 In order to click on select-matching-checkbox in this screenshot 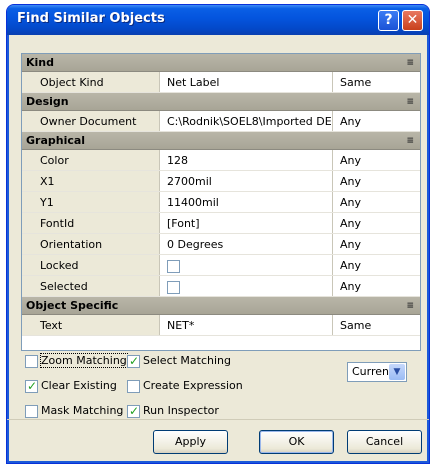, I will do `click(133, 361)`.